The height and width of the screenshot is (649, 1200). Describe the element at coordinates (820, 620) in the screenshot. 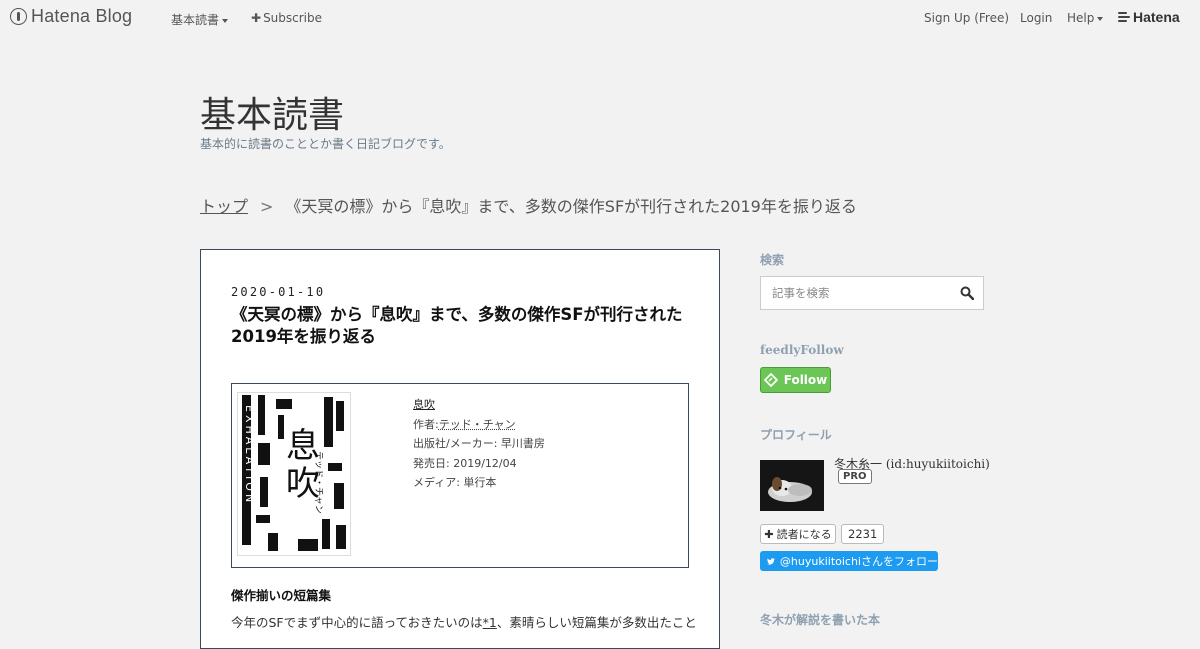

I see `books-heading: 冬木が解説を書いた本` at that location.